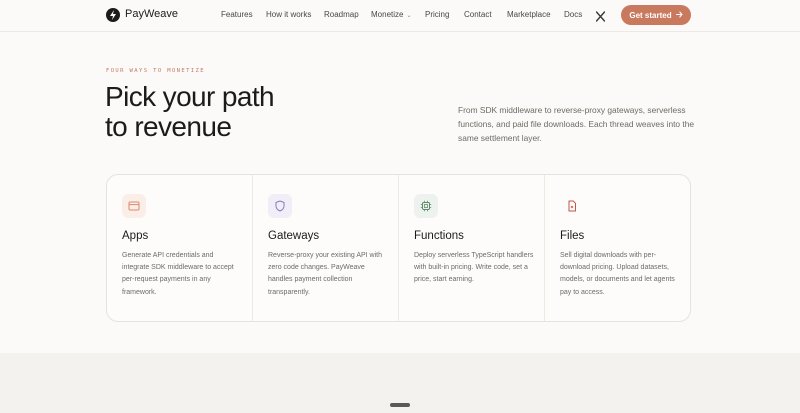 Image resolution: width=800 pixels, height=413 pixels. Describe the element at coordinates (135, 236) in the screenshot. I see `card-title: Apps` at that location.